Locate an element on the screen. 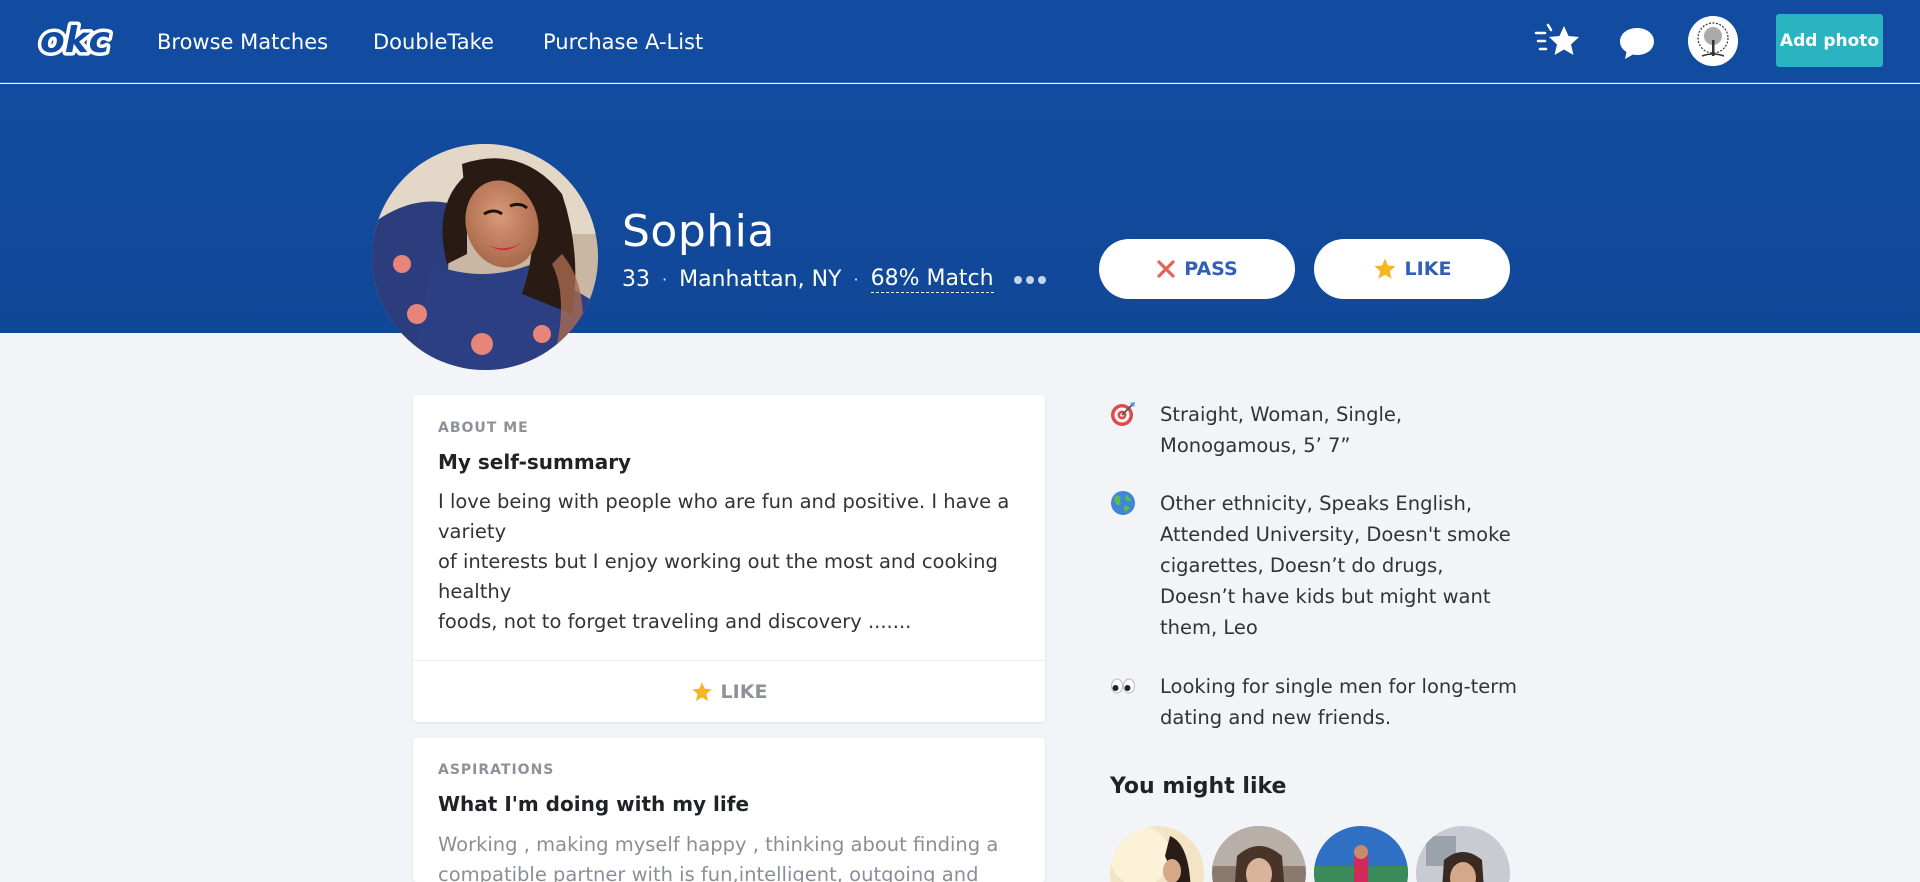  profile-location: Manhattan, NY is located at coordinates (760, 279).